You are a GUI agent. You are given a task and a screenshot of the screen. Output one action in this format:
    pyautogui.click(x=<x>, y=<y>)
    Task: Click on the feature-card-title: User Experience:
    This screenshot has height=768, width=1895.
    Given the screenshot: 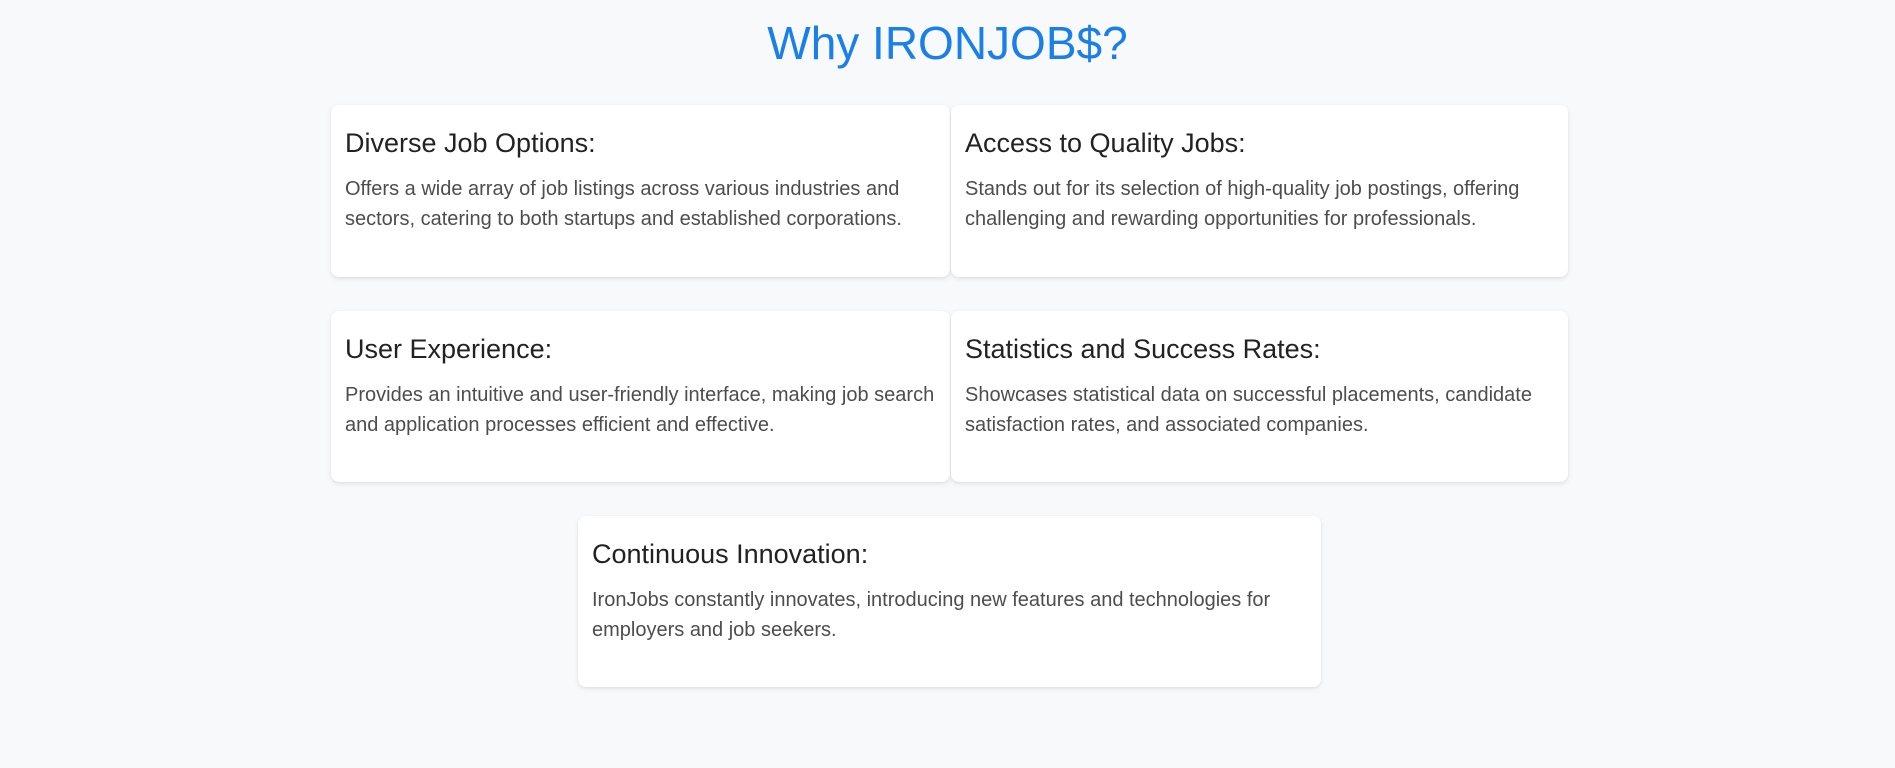 What is the action you would take?
    pyautogui.click(x=449, y=349)
    